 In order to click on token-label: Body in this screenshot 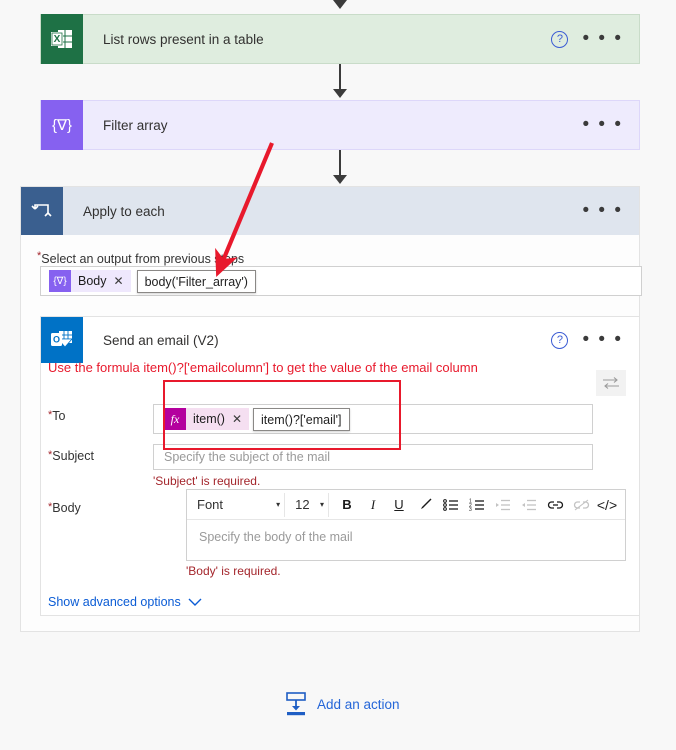, I will do `click(92, 281)`.